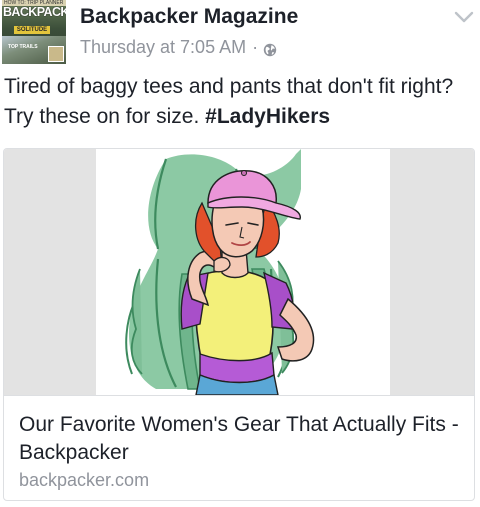 This screenshot has width=480, height=507. Describe the element at coordinates (56, 54) in the screenshot. I see `avatar-inset` at that location.